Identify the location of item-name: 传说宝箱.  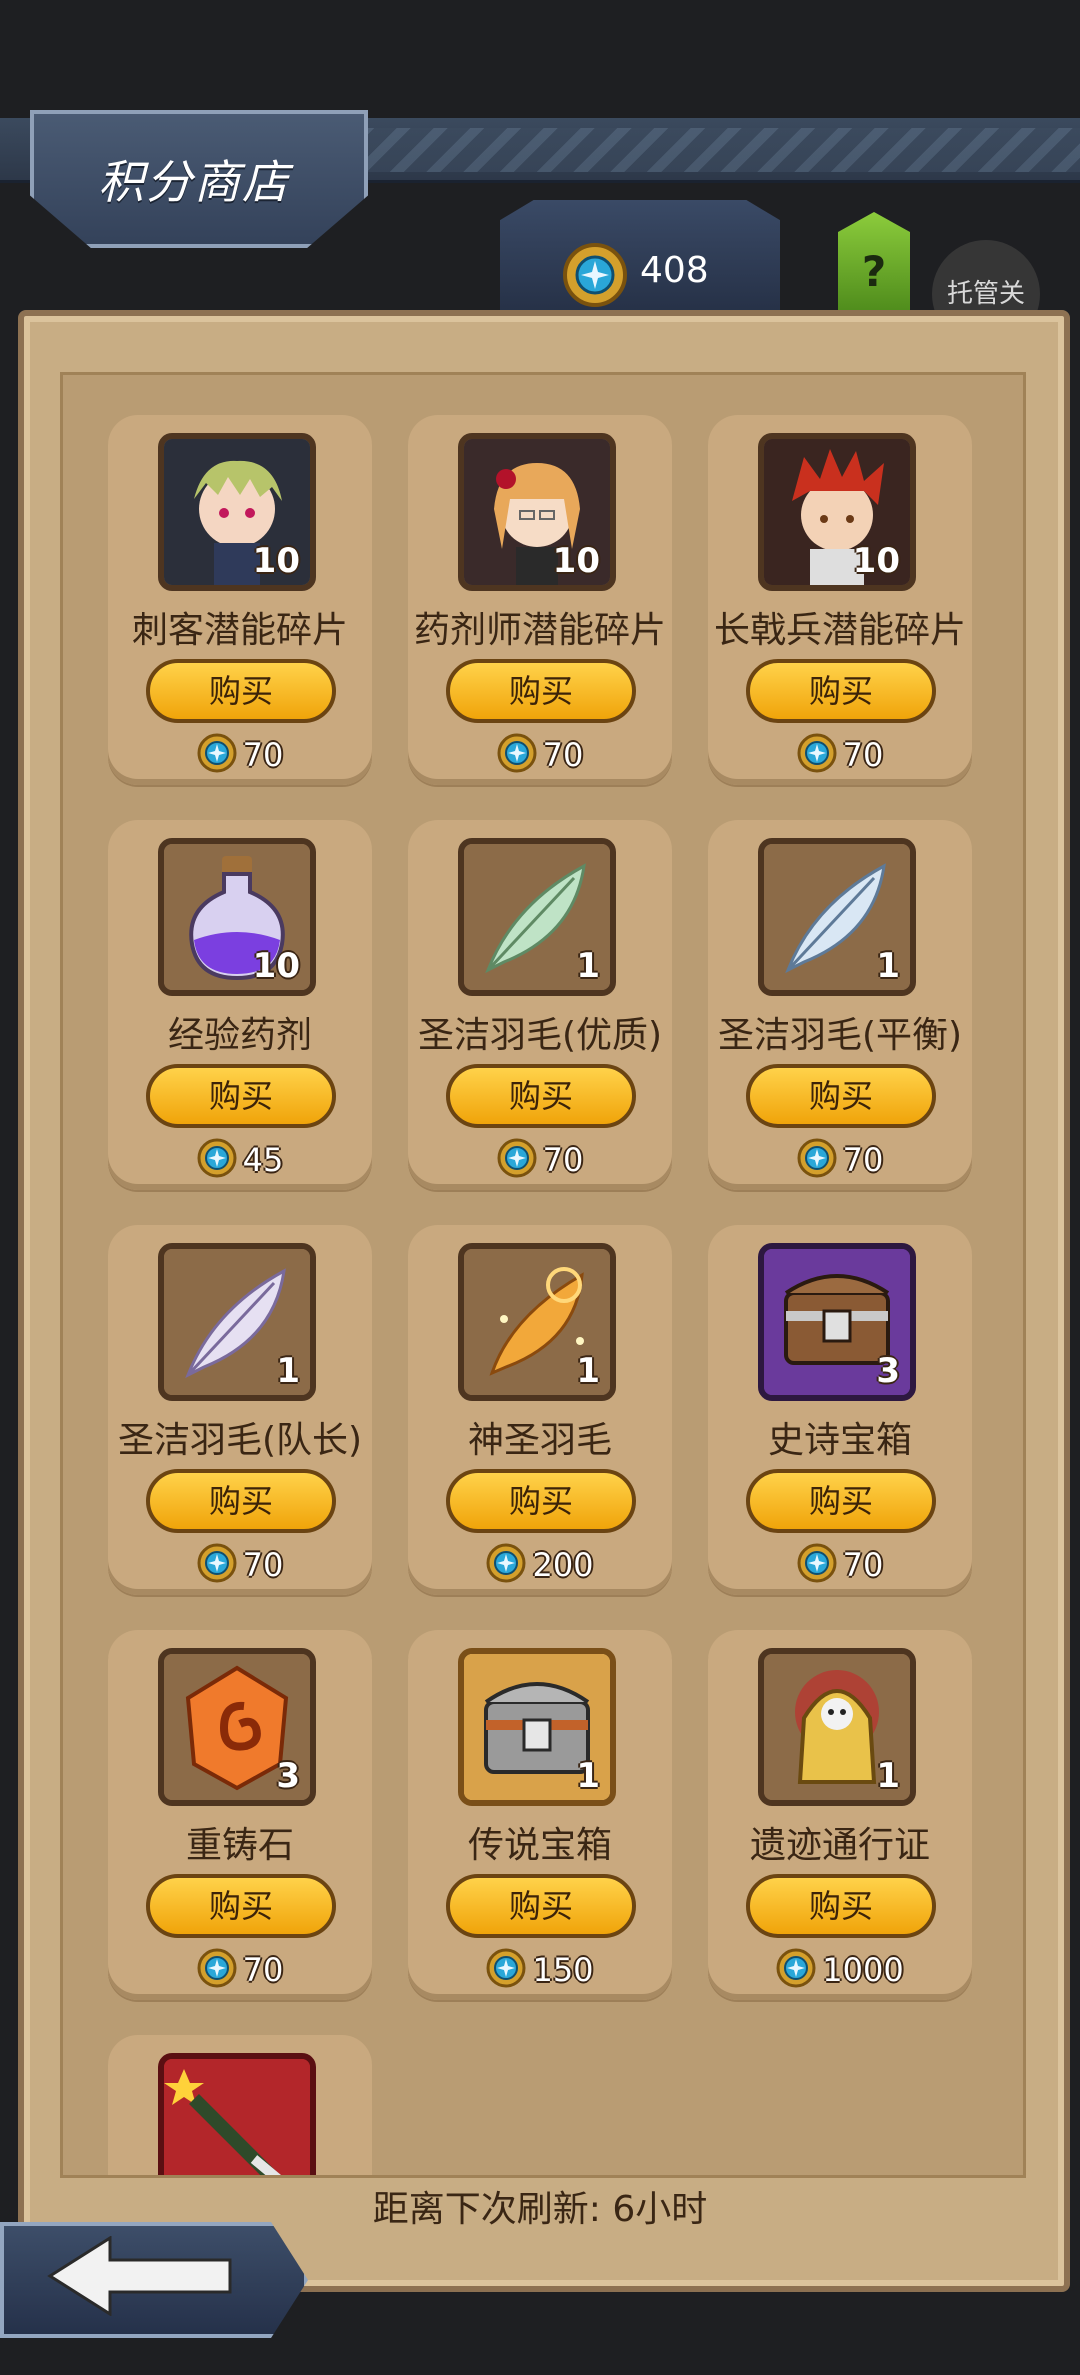
(539, 1845).